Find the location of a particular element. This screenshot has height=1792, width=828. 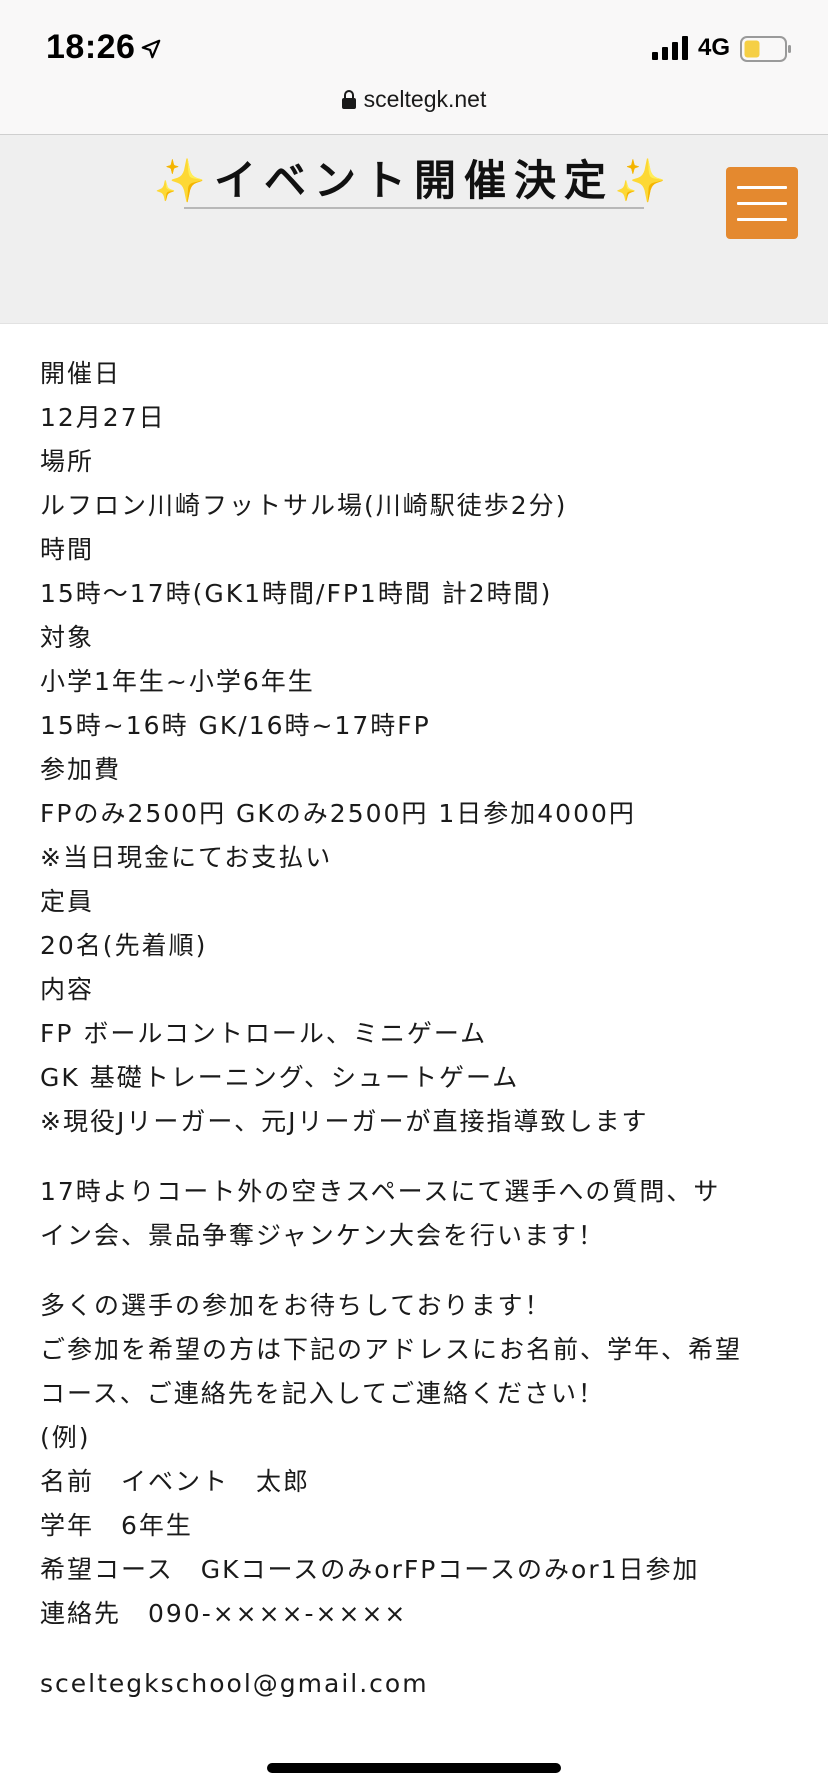

event-detail-line: 20名(先着順) is located at coordinates (124, 945).